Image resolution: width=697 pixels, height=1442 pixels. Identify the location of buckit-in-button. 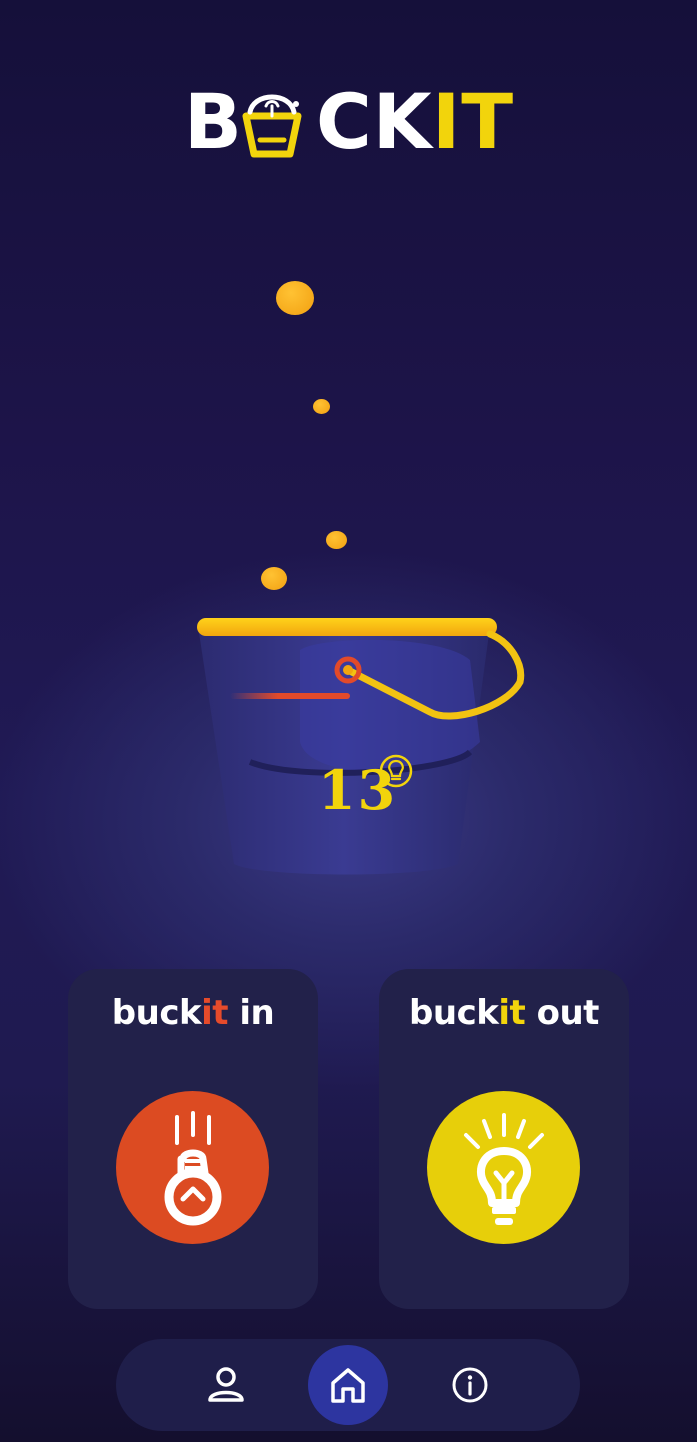
(192, 1167).